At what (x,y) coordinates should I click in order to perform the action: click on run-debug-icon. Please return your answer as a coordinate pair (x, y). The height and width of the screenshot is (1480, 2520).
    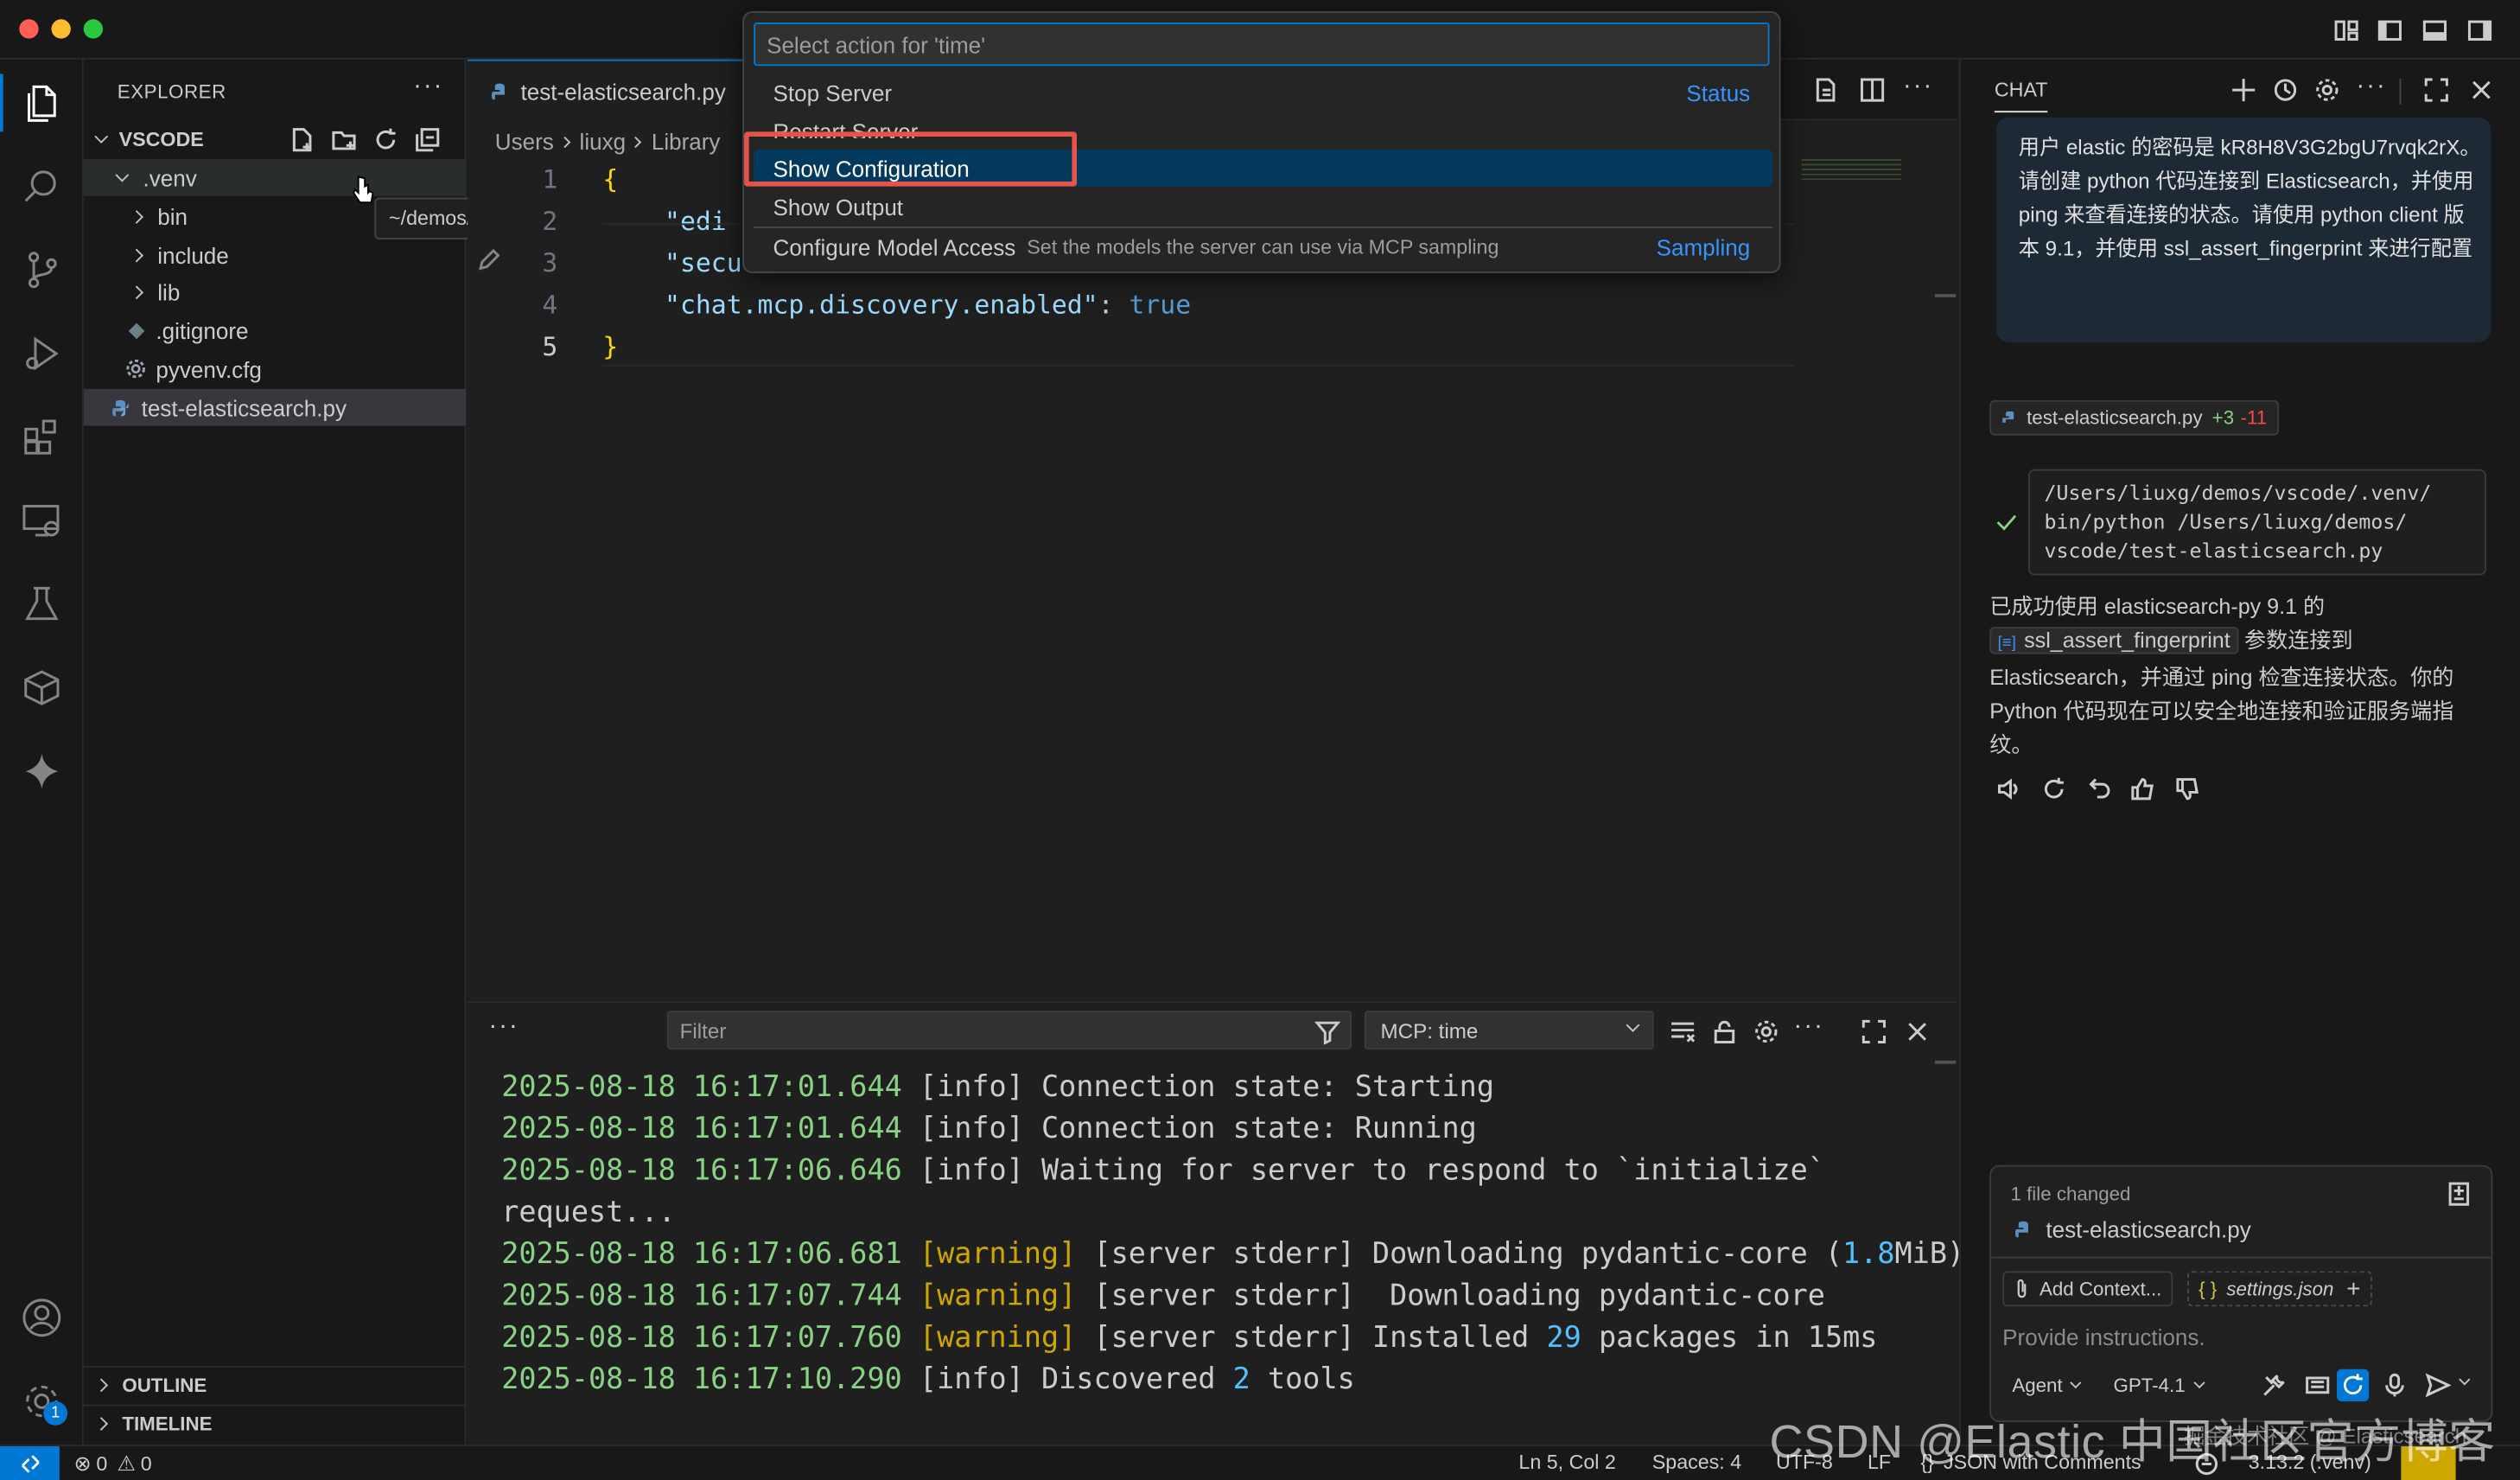
    Looking at the image, I should click on (42, 353).